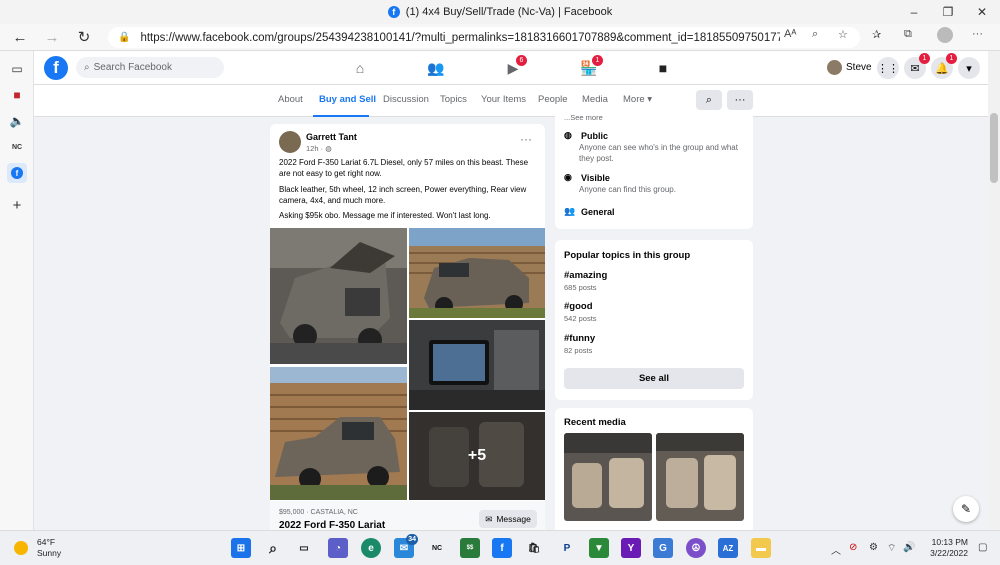  I want to click on facebook-icon: f, so click(502, 548).